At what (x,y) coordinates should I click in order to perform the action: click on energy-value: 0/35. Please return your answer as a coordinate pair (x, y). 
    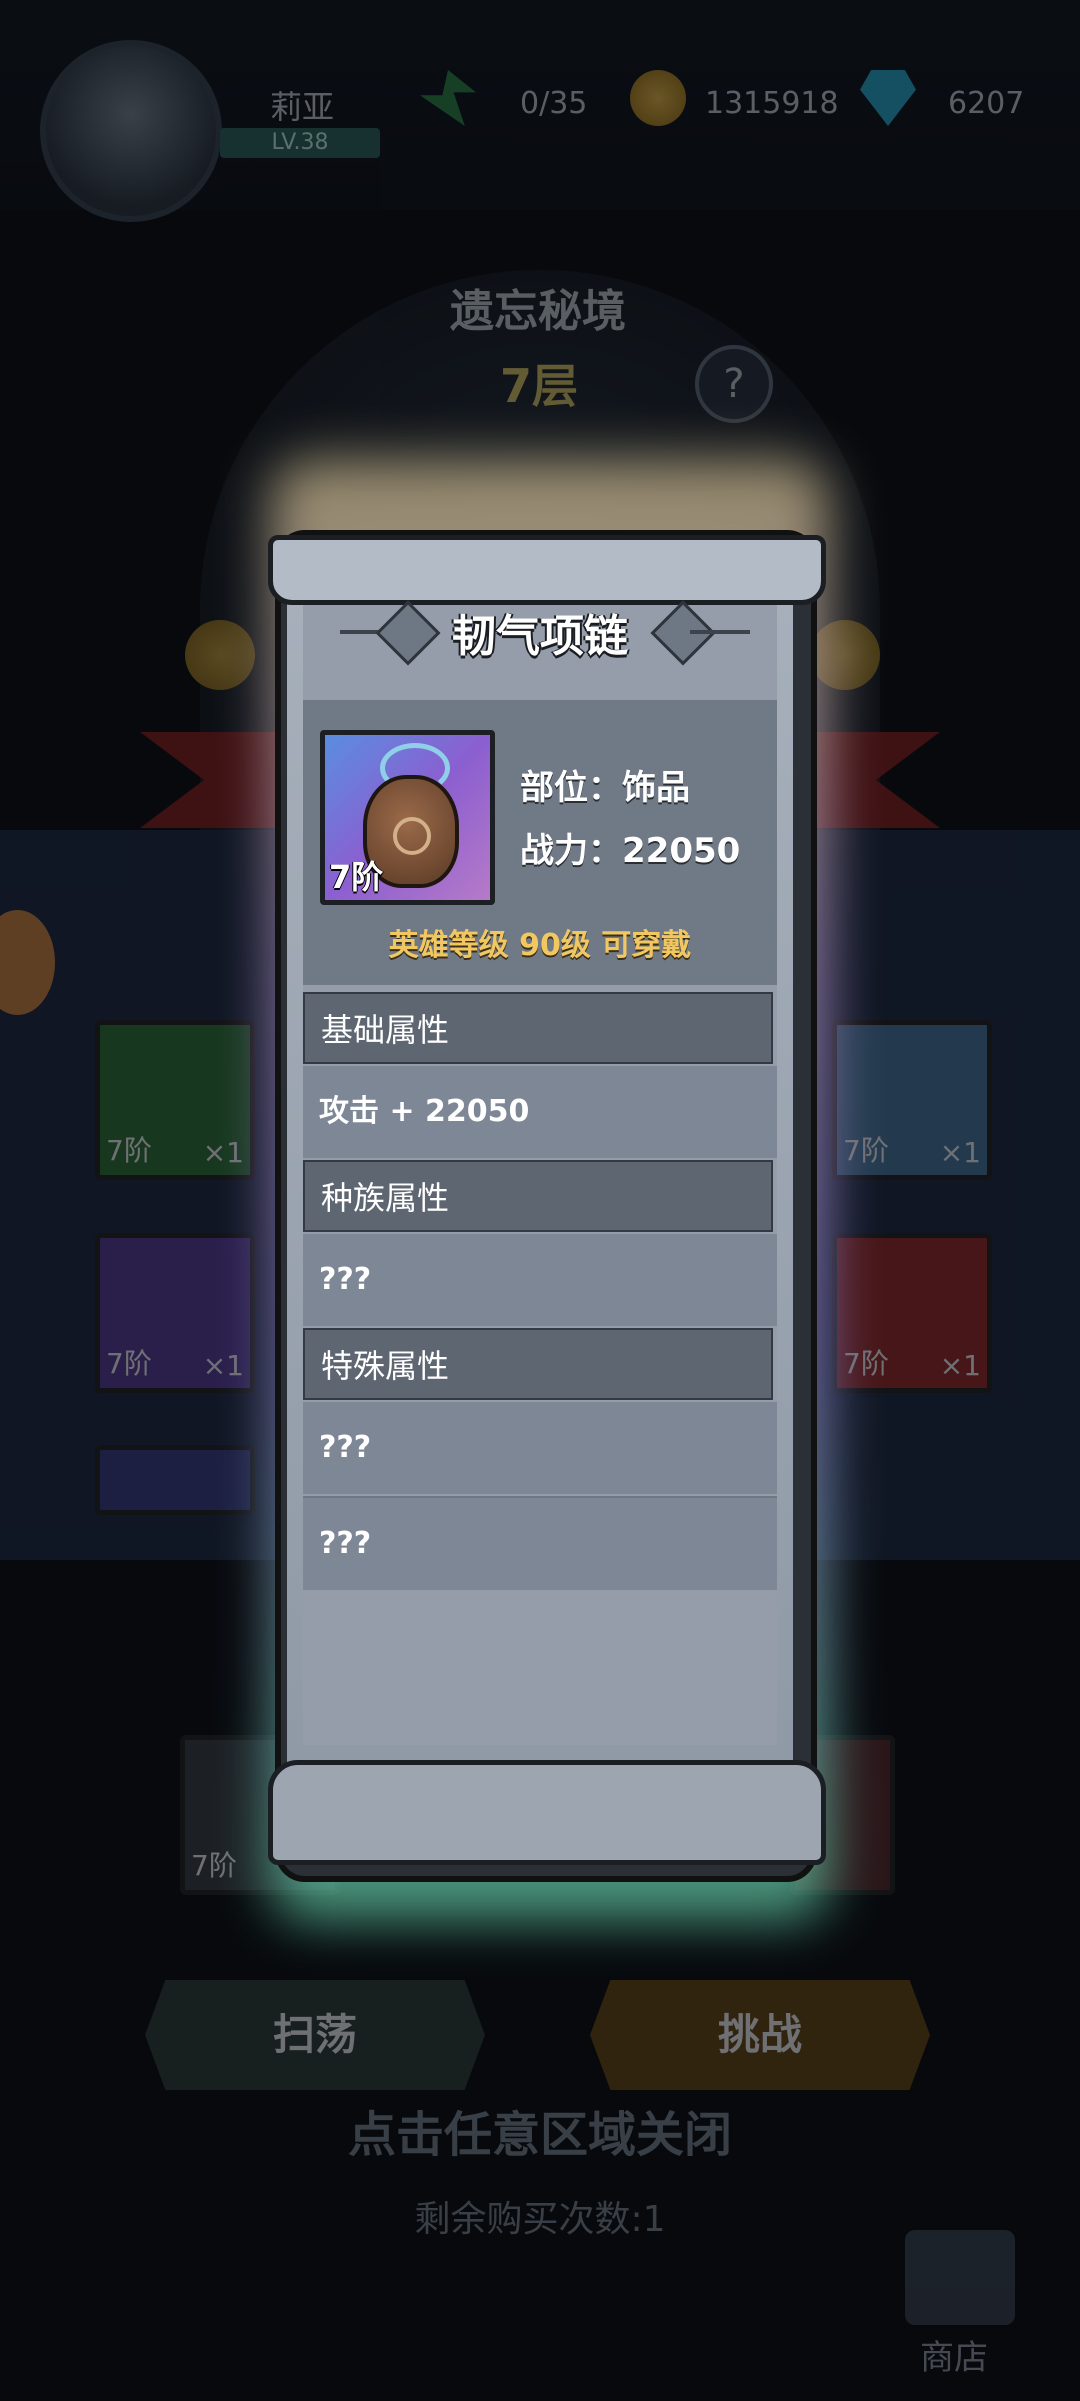
    Looking at the image, I should click on (554, 103).